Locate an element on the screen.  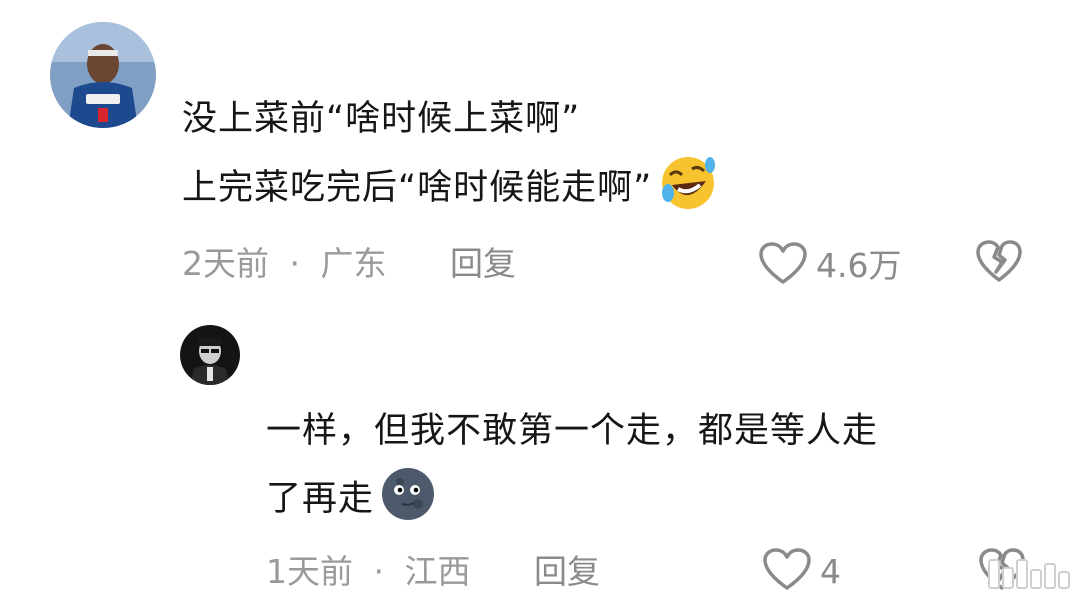
reply-like-count: 4 is located at coordinates (830, 571).